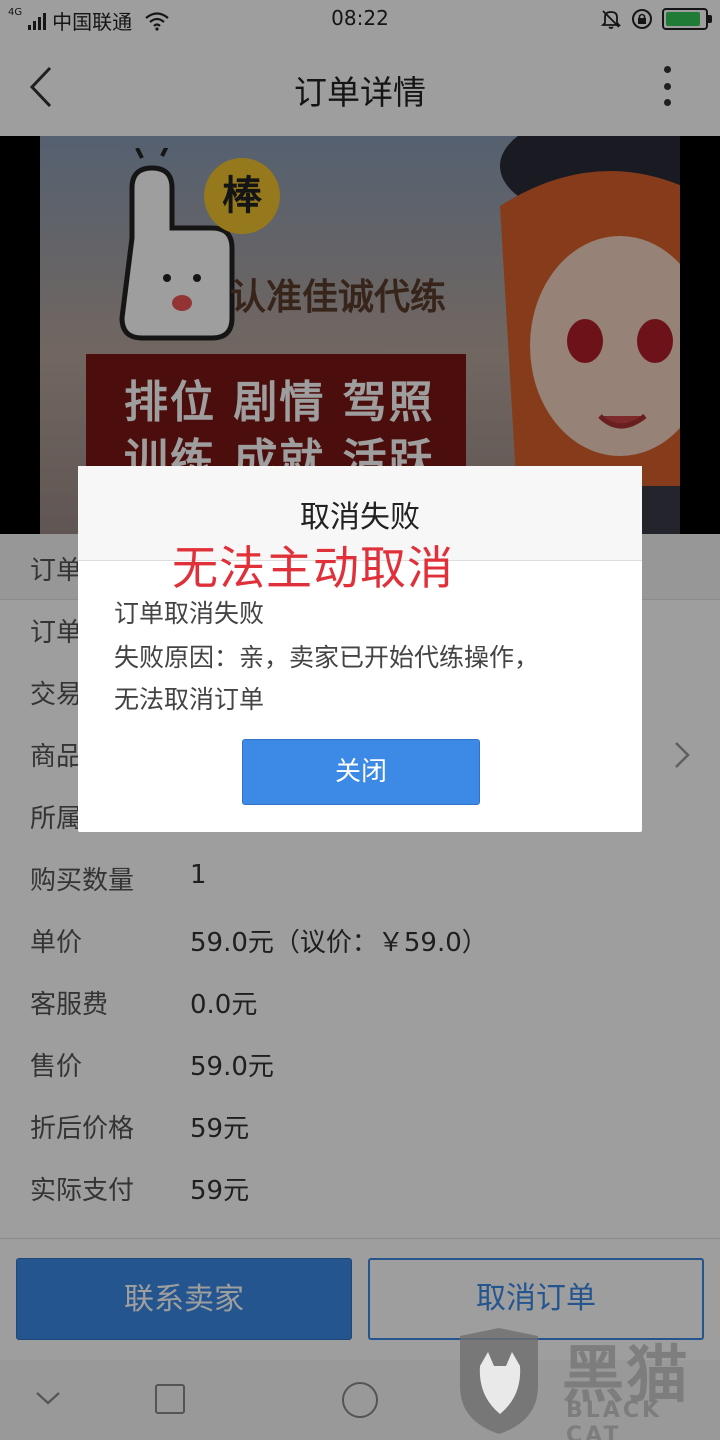  What do you see at coordinates (361, 772) in the screenshot?
I see `close-button: 关闭` at bounding box center [361, 772].